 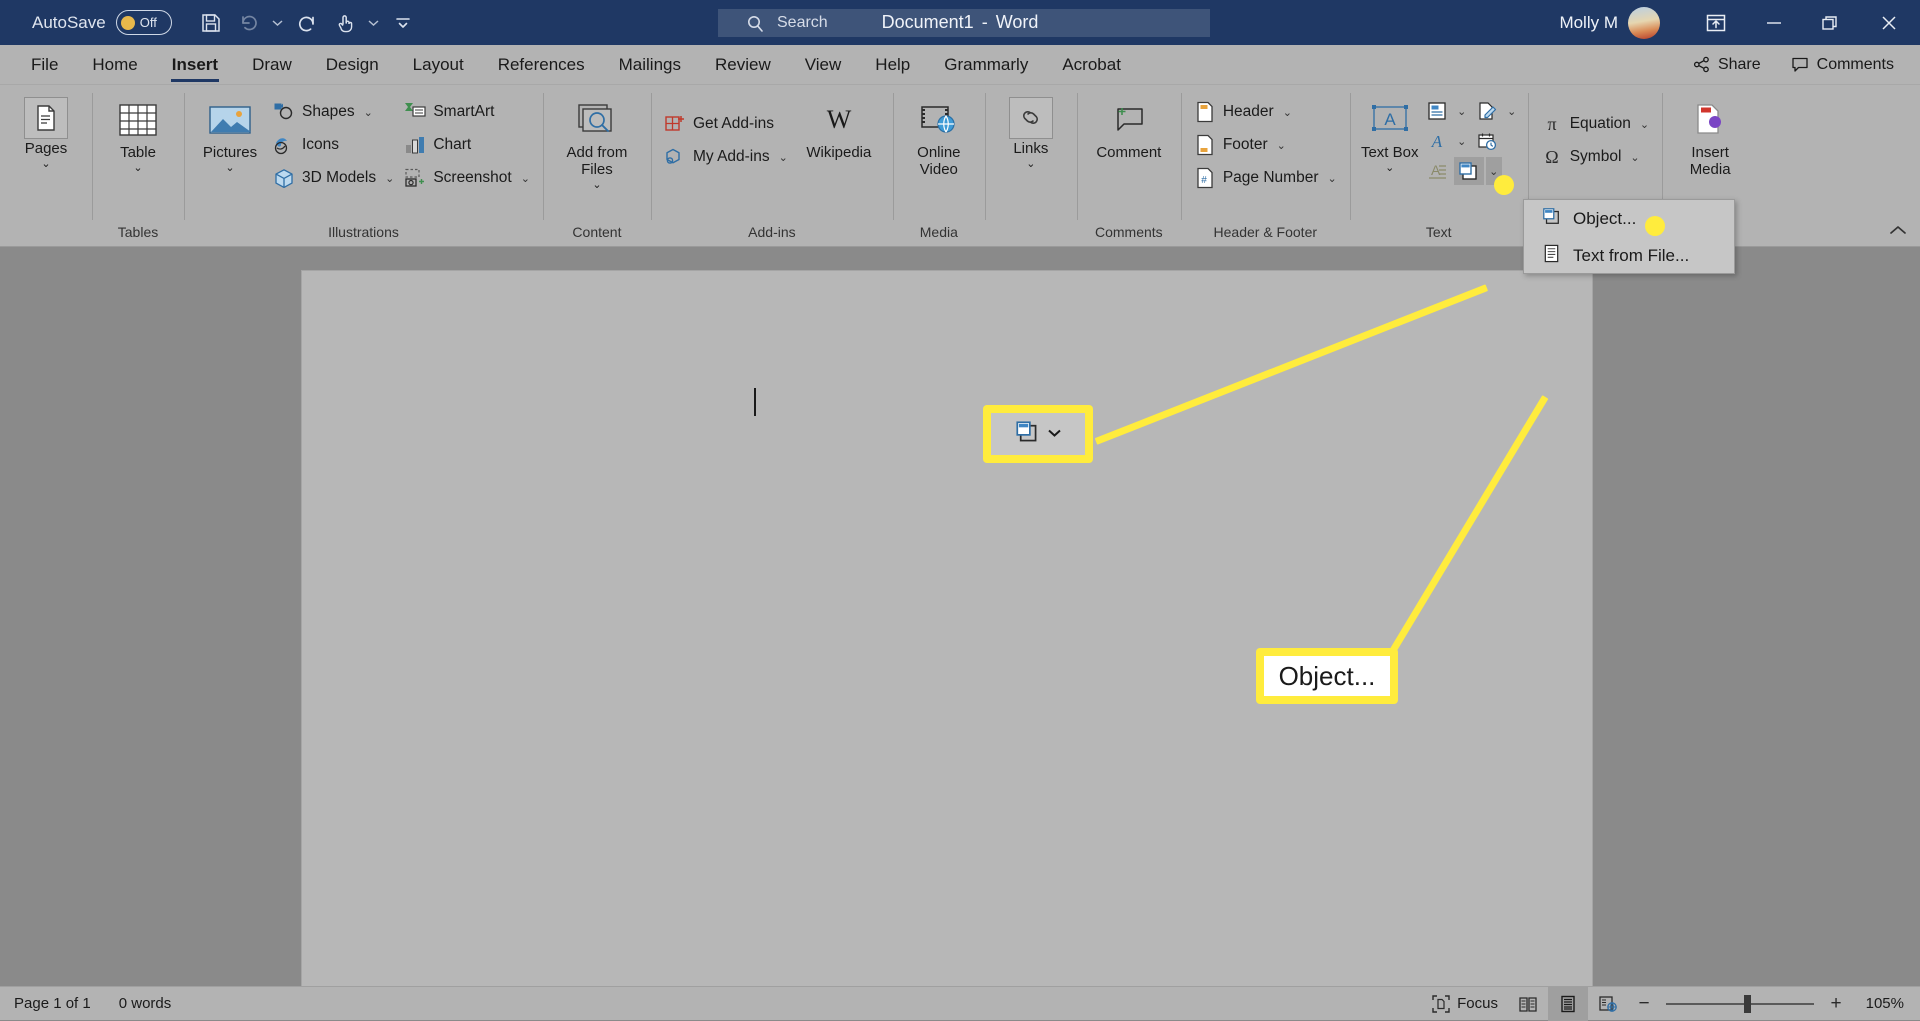 I want to click on close-icon, so click(x=1889, y=22).